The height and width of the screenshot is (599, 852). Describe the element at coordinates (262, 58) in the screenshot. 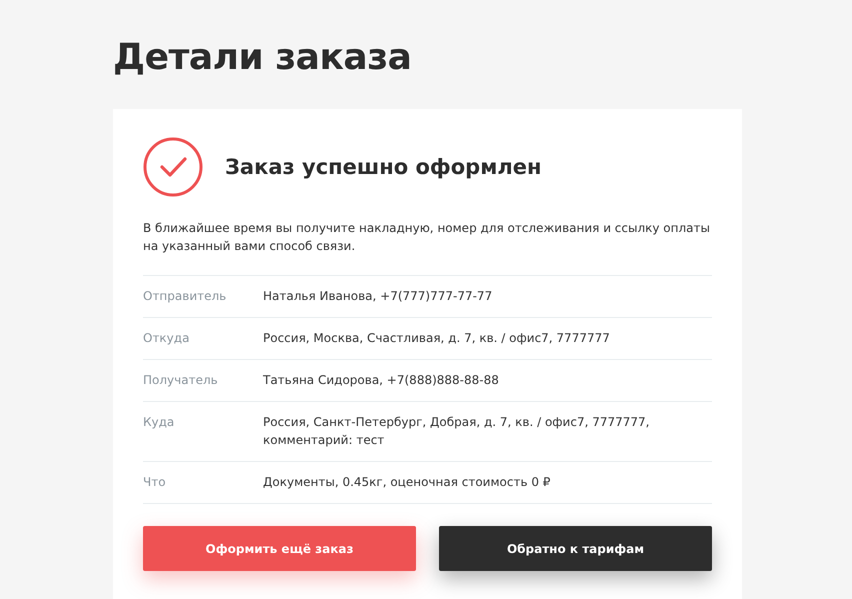

I see `page-title: Детали заказа` at that location.